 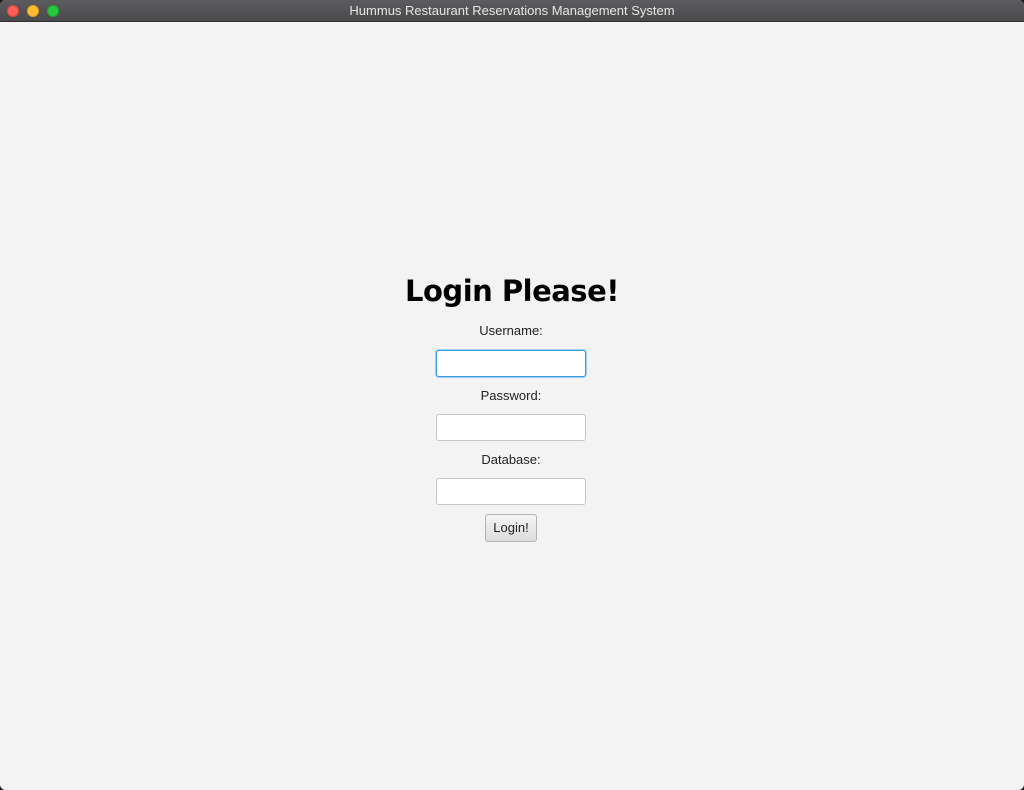 I want to click on username-label: Username:, so click(x=511, y=330).